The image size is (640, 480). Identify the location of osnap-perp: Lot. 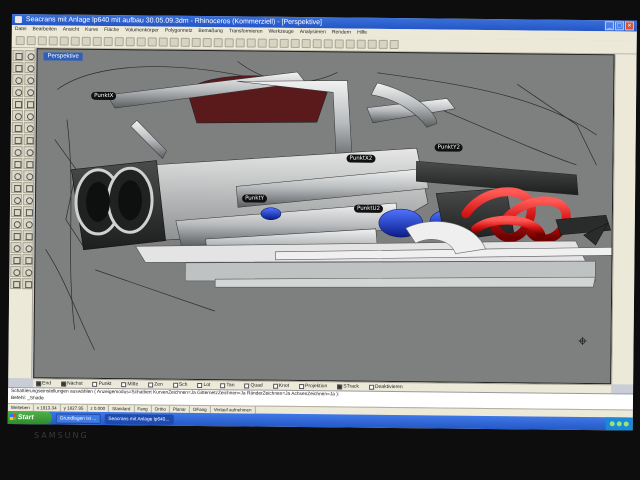
(203, 385).